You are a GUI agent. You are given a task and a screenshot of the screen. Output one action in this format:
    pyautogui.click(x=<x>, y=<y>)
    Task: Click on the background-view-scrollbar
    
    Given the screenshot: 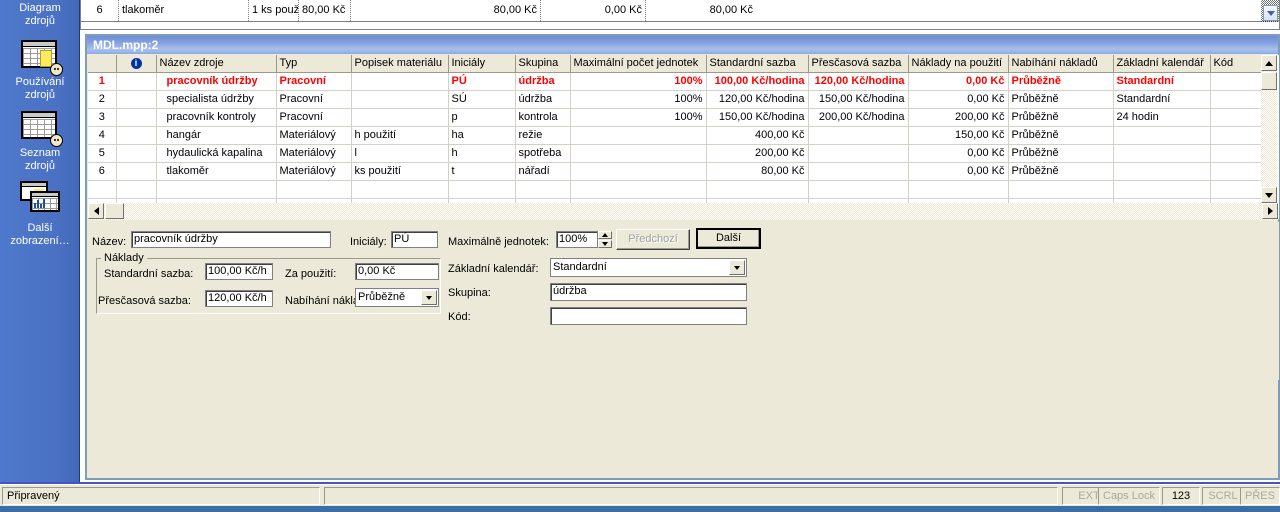 What is the action you would take?
    pyautogui.click(x=1270, y=14)
    